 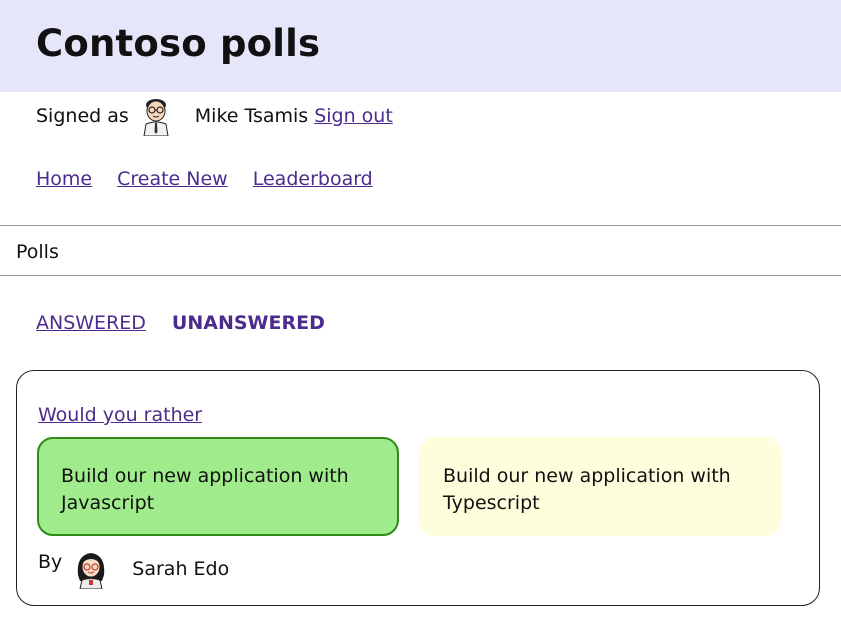 What do you see at coordinates (420, 46) in the screenshot?
I see `app-header: Contoso polls` at bounding box center [420, 46].